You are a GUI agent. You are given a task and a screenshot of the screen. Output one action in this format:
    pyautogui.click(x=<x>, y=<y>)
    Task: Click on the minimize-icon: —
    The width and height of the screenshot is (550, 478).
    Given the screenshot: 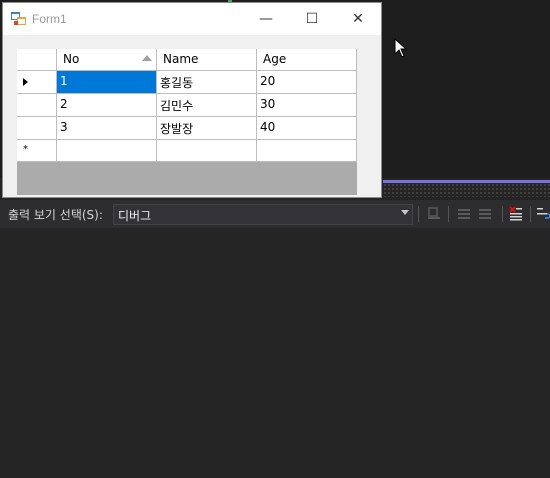 What is the action you would take?
    pyautogui.click(x=266, y=19)
    